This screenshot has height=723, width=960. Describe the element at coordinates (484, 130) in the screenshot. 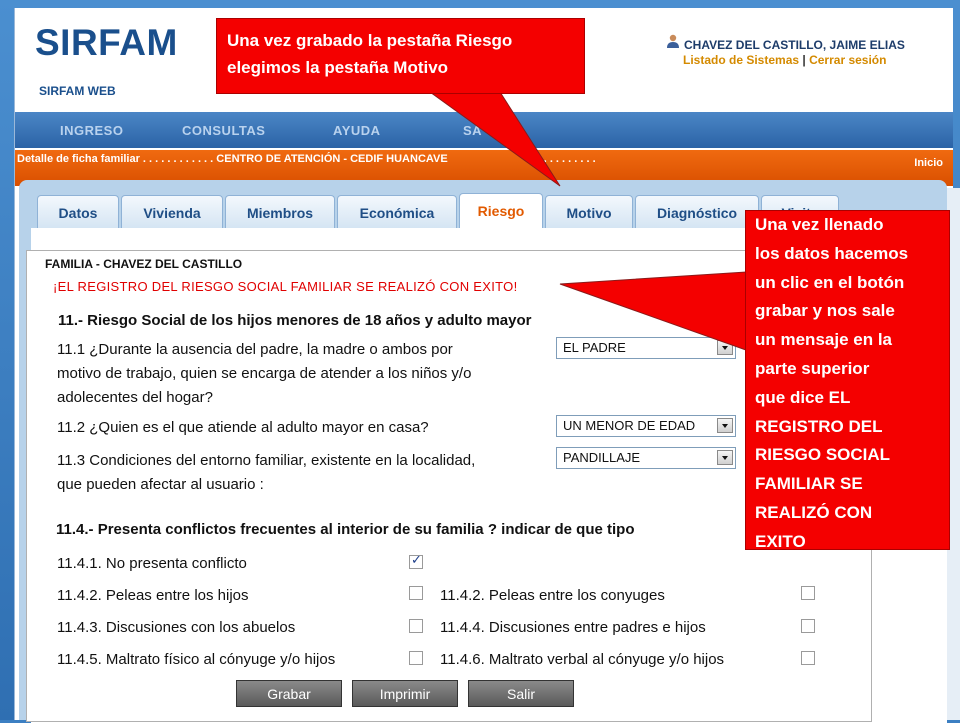

I see `main-nav: INGRESO CONSULTAS AYUDA SA` at that location.